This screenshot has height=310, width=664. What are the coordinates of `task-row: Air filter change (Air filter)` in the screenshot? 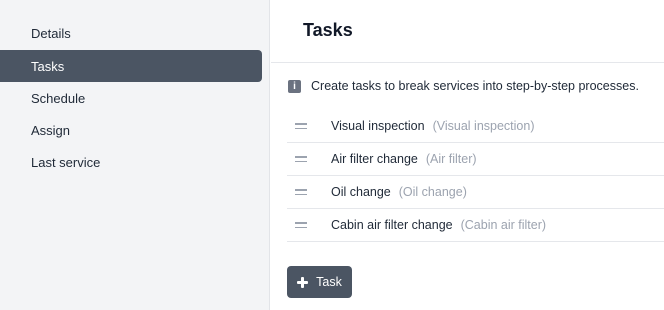 It's located at (475, 159).